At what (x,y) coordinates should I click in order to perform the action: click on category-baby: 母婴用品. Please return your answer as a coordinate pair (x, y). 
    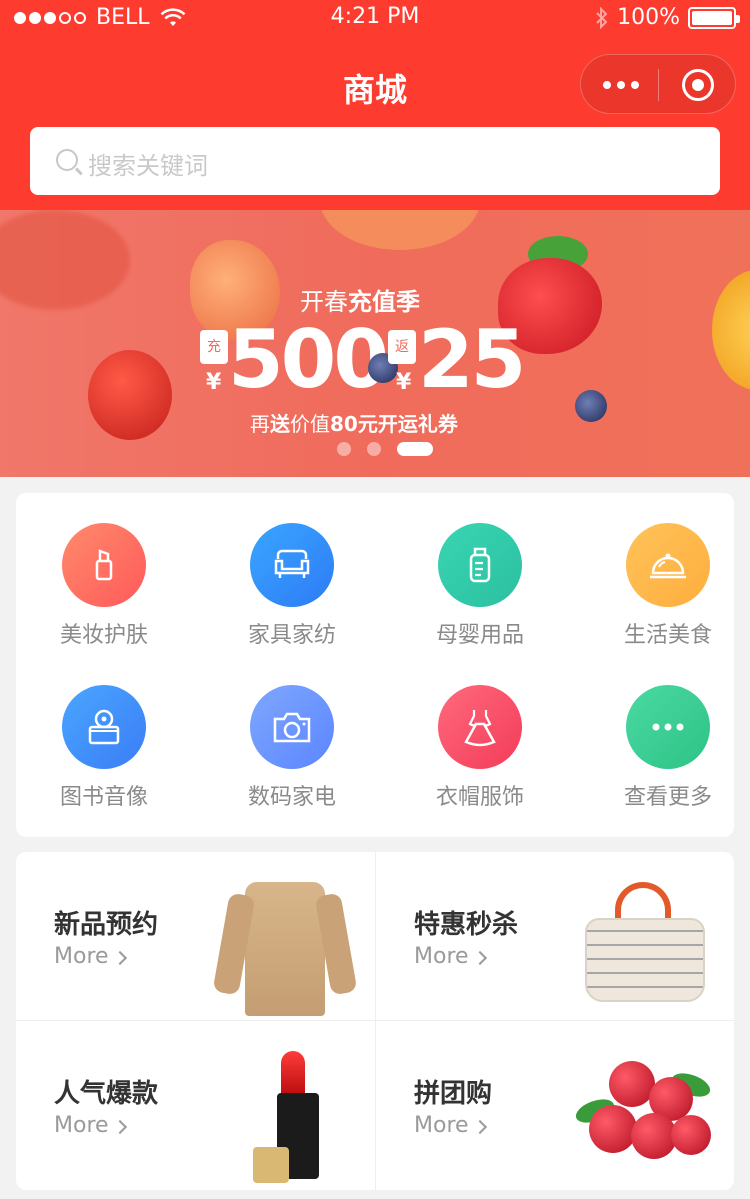
    Looking at the image, I should click on (480, 586).